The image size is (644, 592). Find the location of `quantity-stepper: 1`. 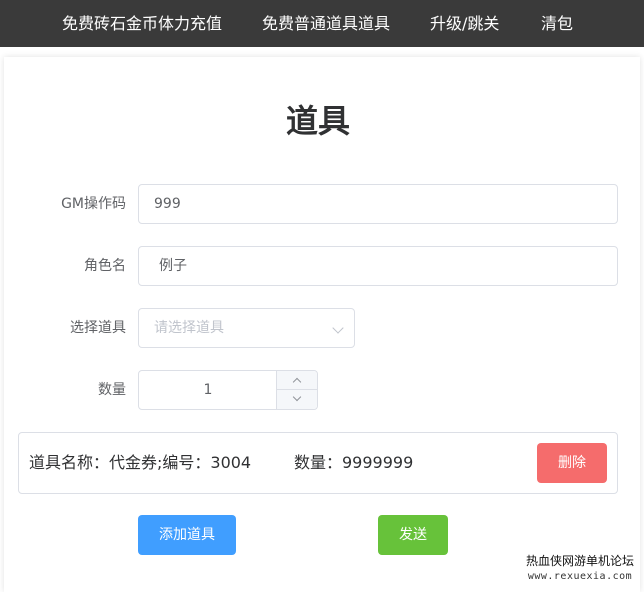

quantity-stepper: 1 is located at coordinates (228, 390).